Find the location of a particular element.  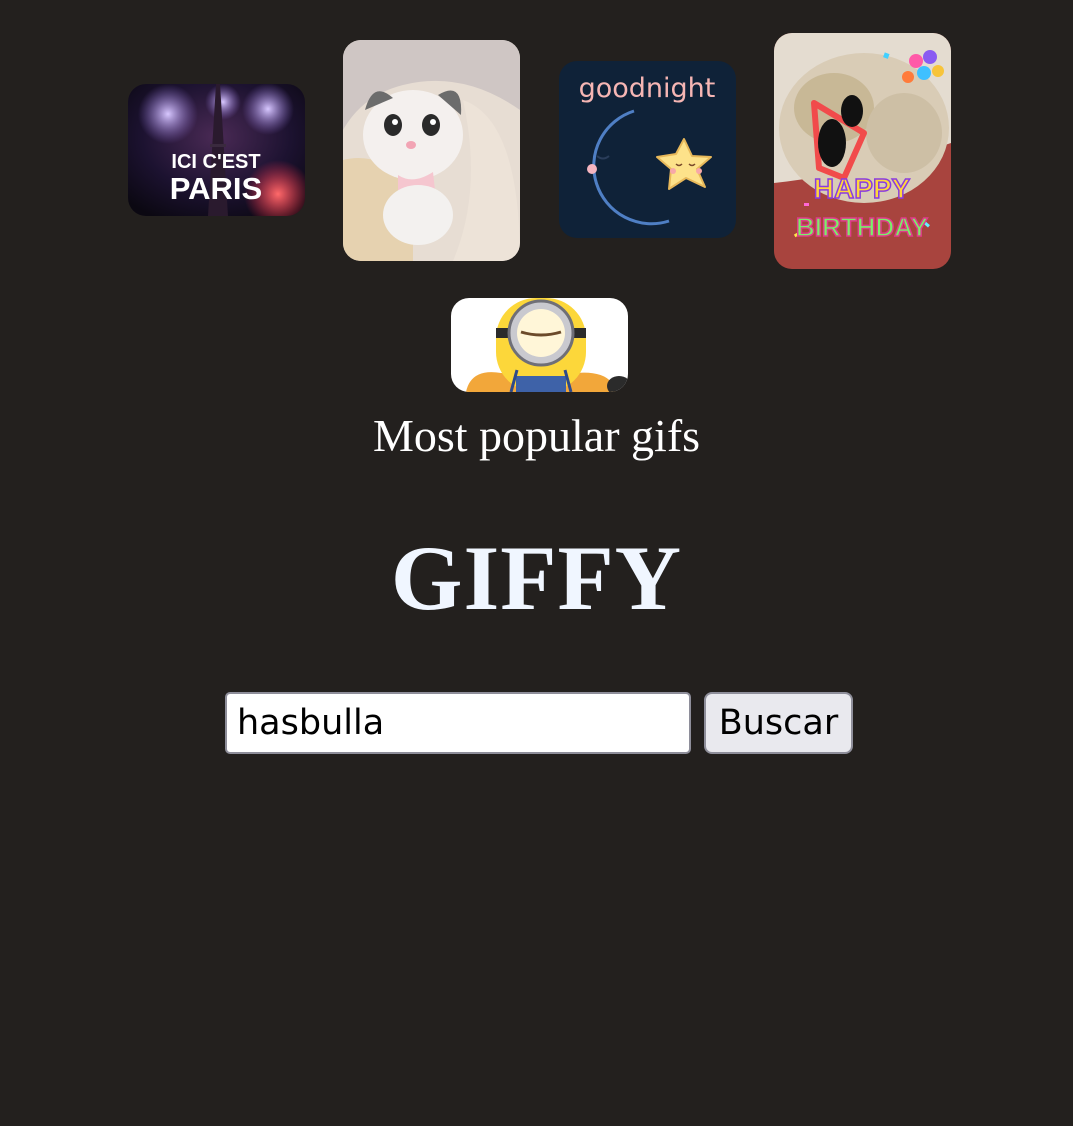

paris-caption-line1: ICI C'EST is located at coordinates (215, 162).